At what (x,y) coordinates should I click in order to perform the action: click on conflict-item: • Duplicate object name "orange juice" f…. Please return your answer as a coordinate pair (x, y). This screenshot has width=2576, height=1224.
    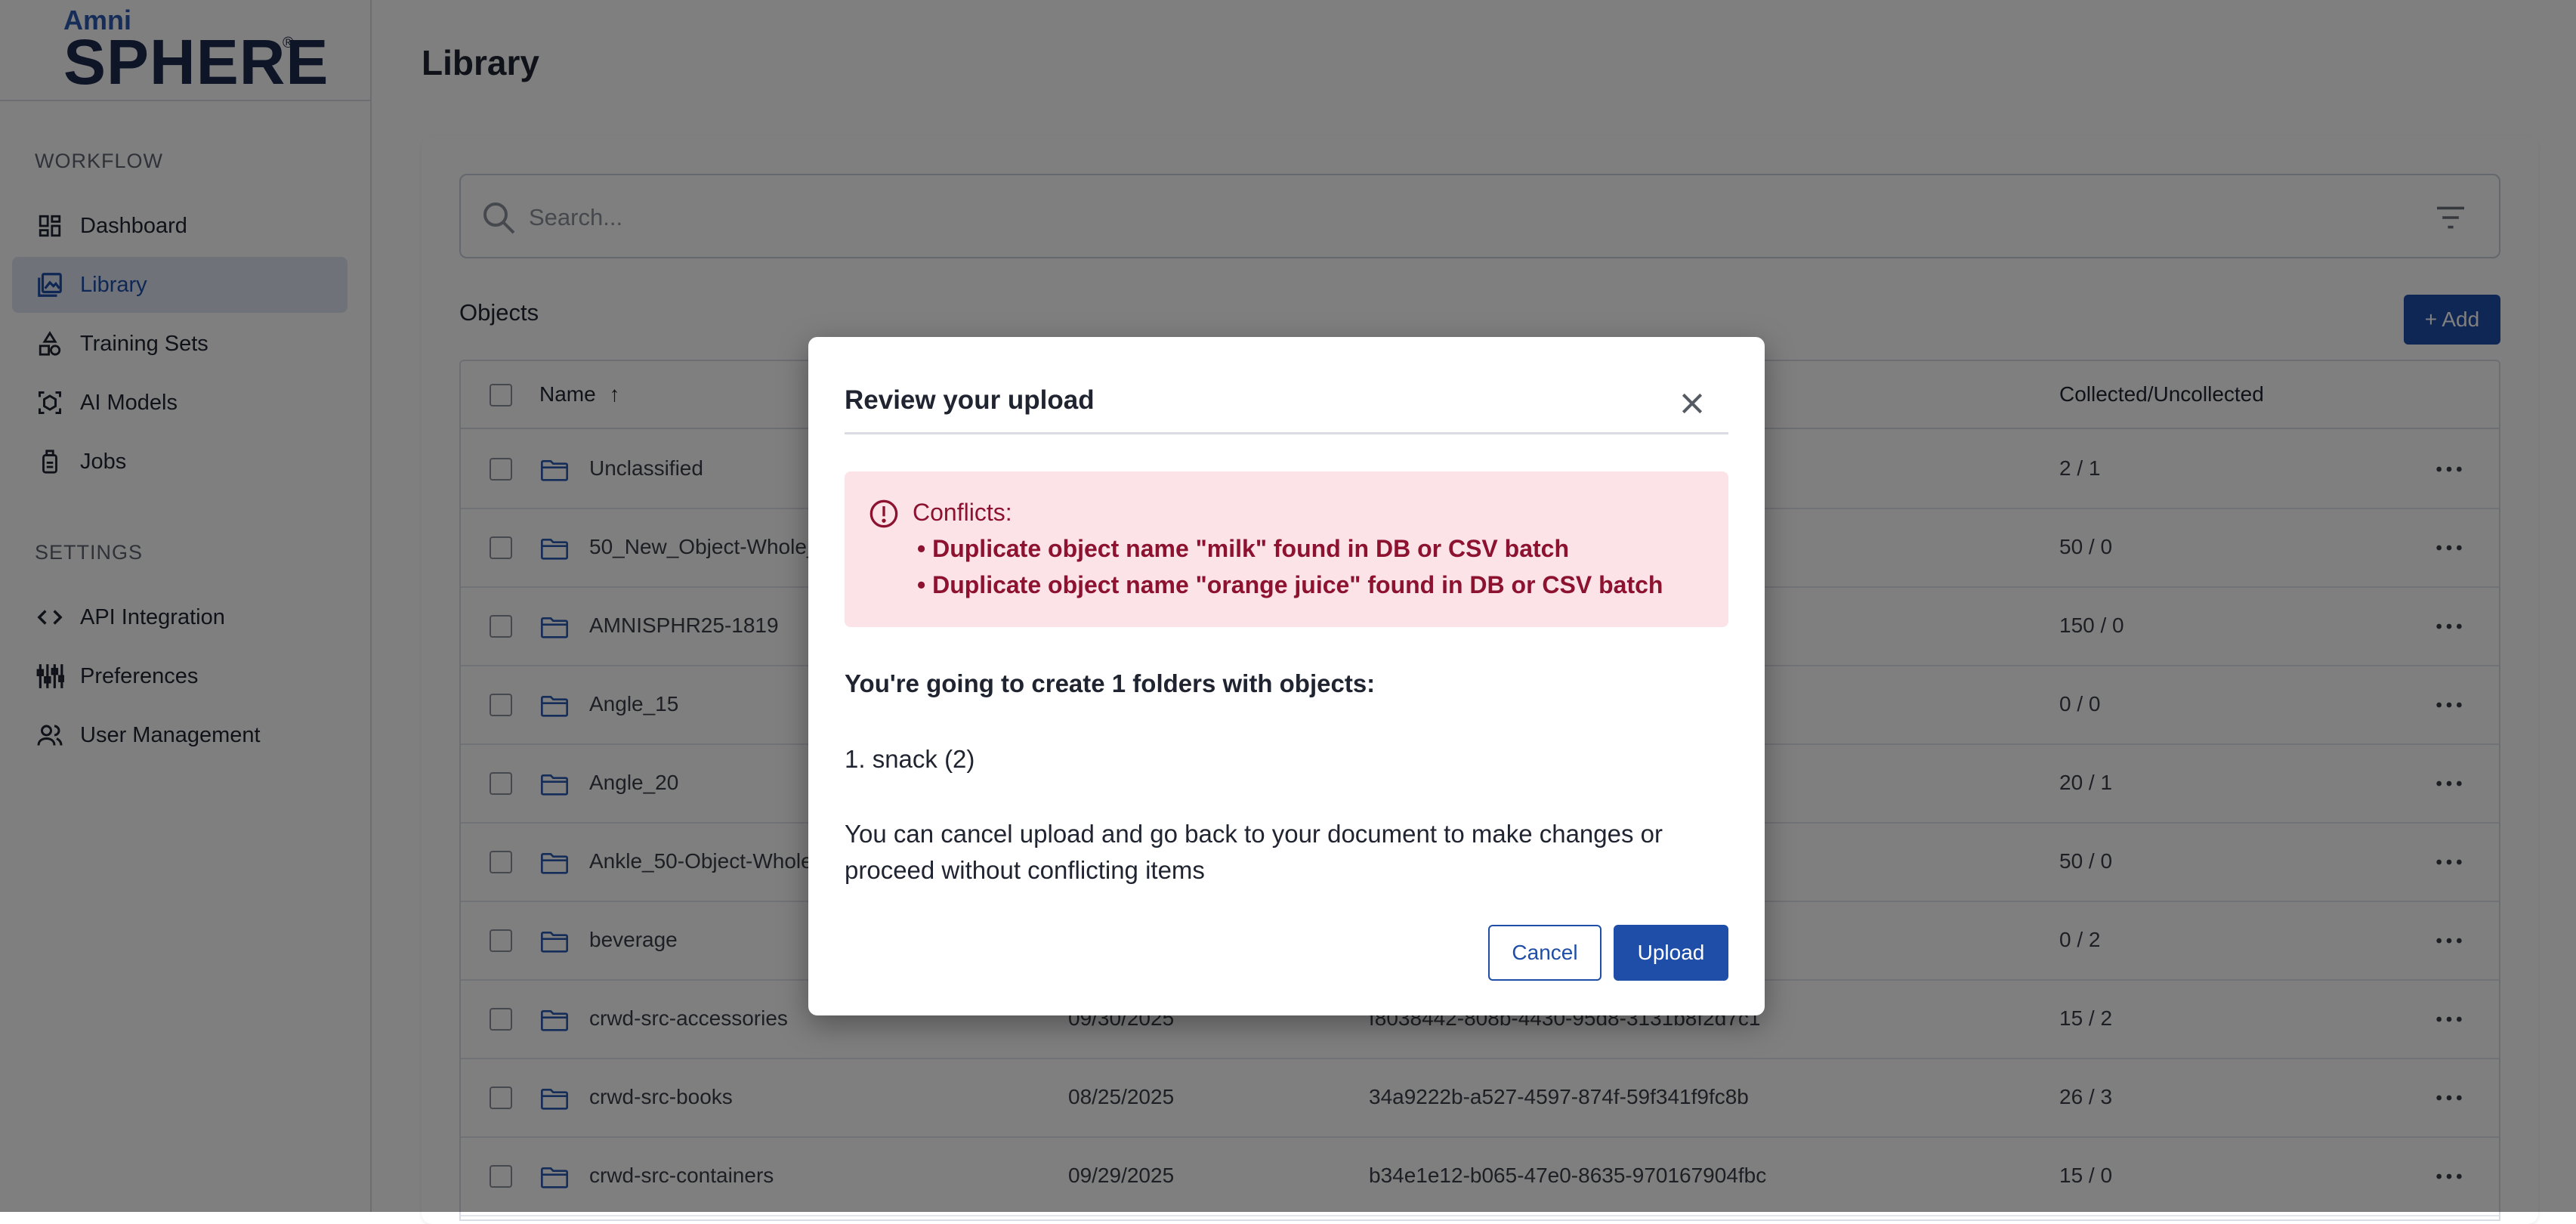
    Looking at the image, I should click on (1290, 584).